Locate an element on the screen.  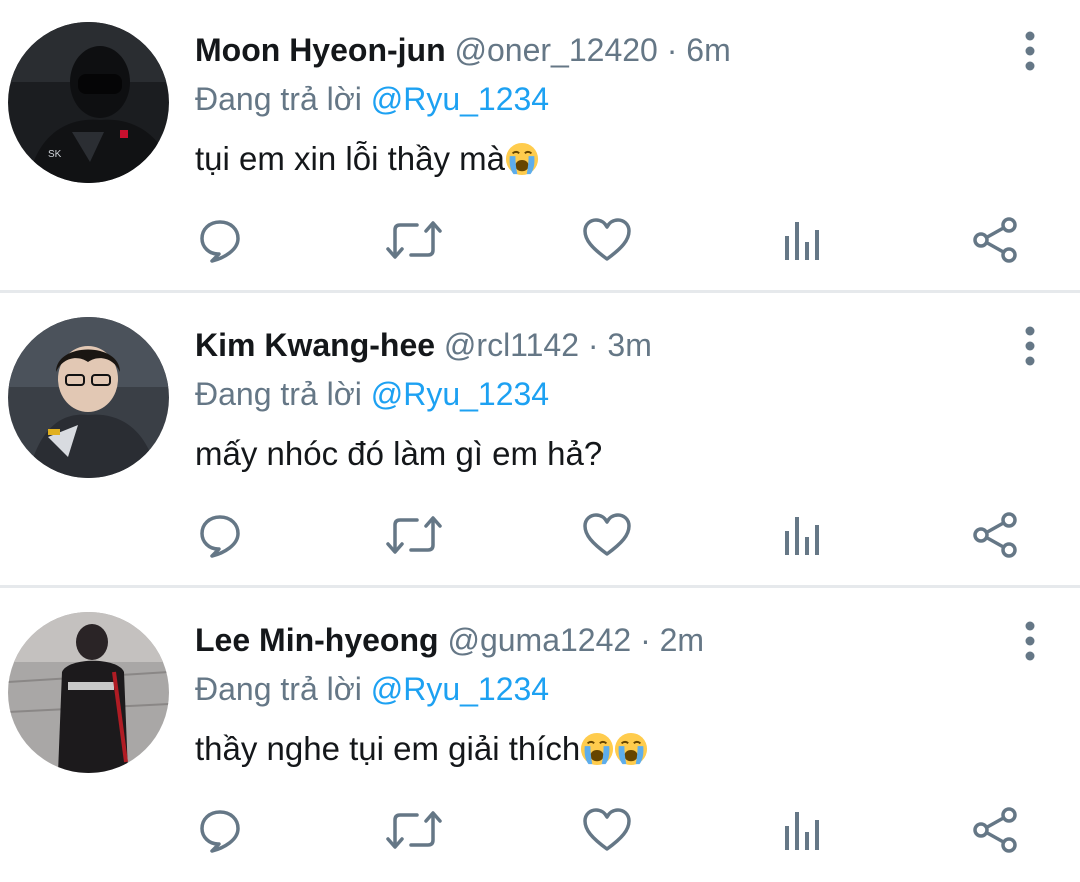
tweet-header: Kim Kwang-hee @rcl1142 · 3m is located at coordinates (423, 345).